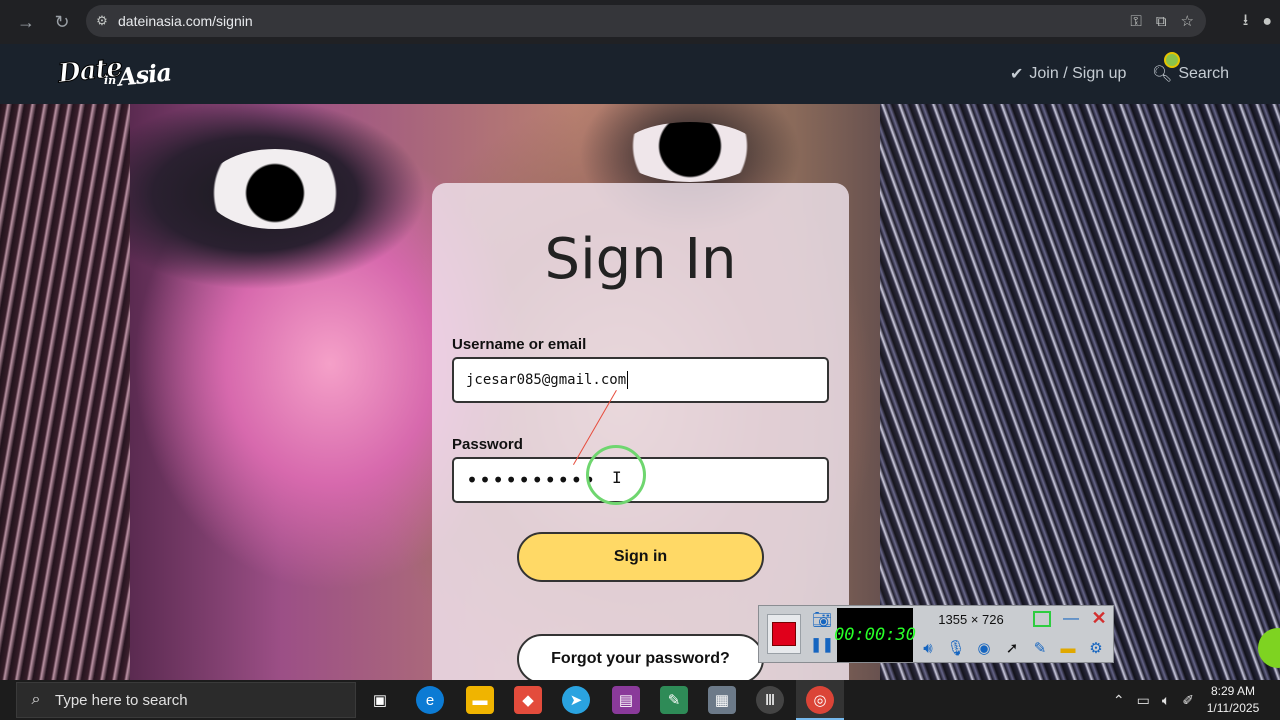  I want to click on forgot-password-button: Forgot your password?, so click(640, 659).